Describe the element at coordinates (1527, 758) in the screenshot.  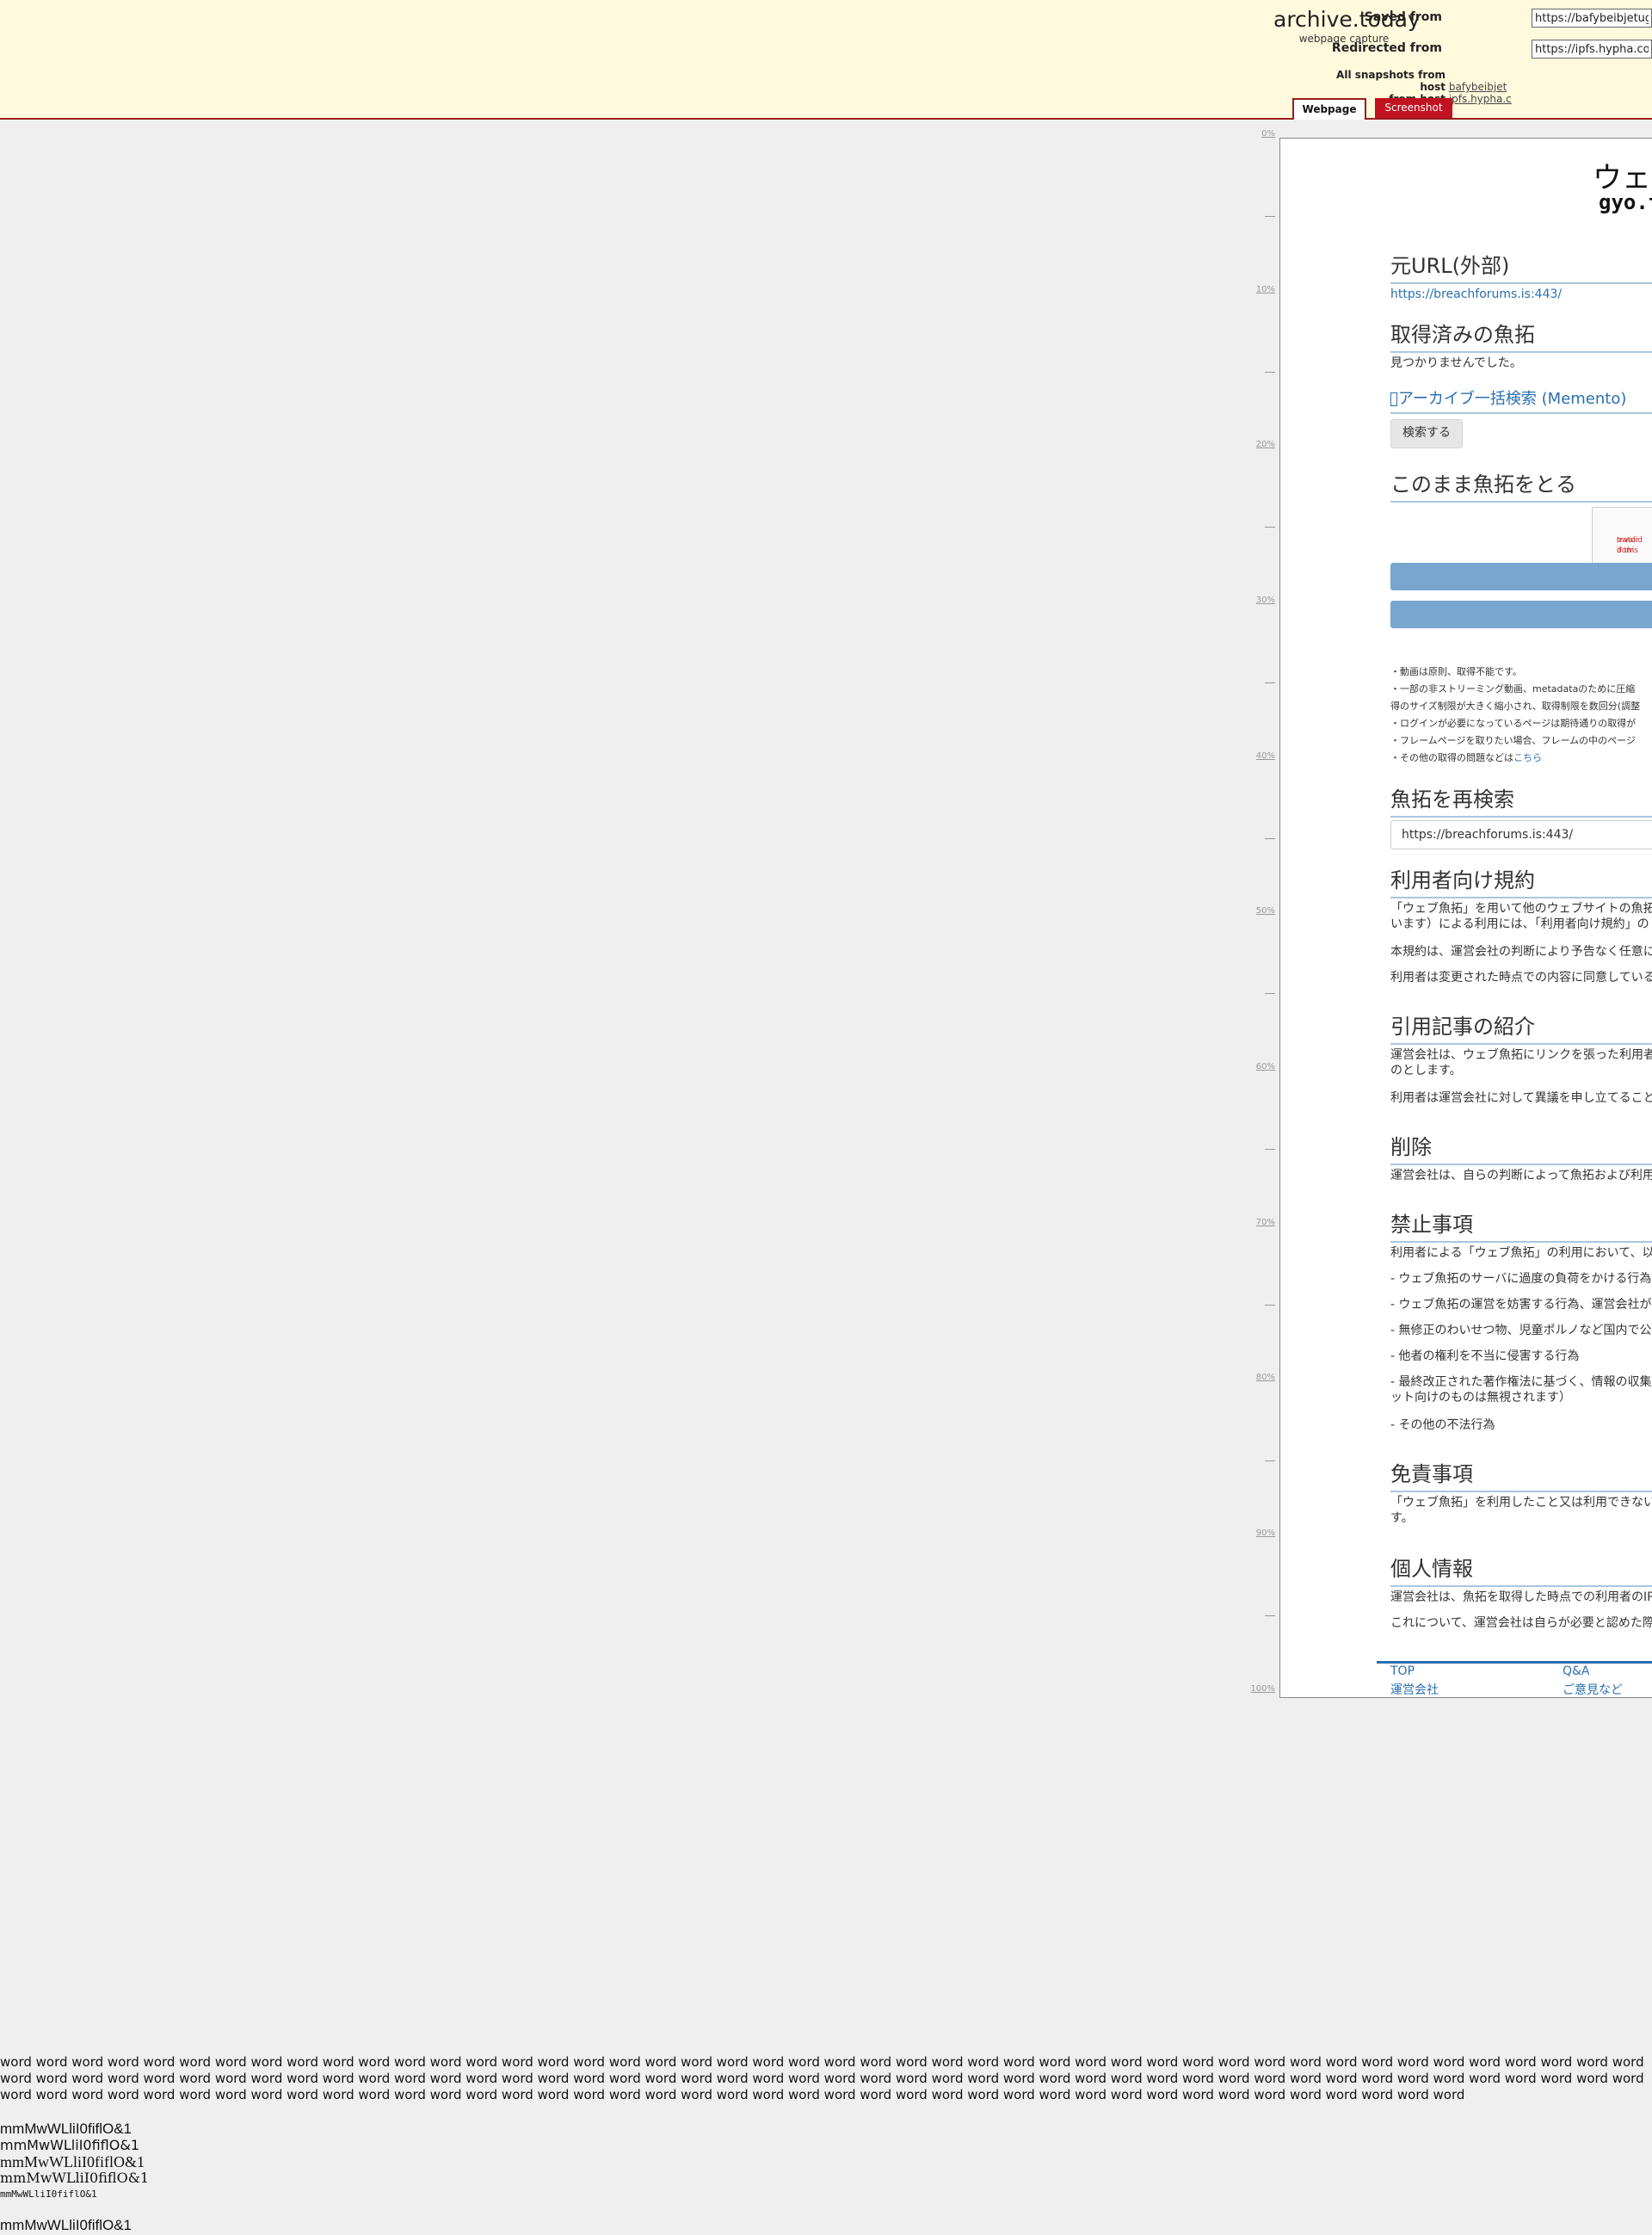
I see `notes-link: こちら` at that location.